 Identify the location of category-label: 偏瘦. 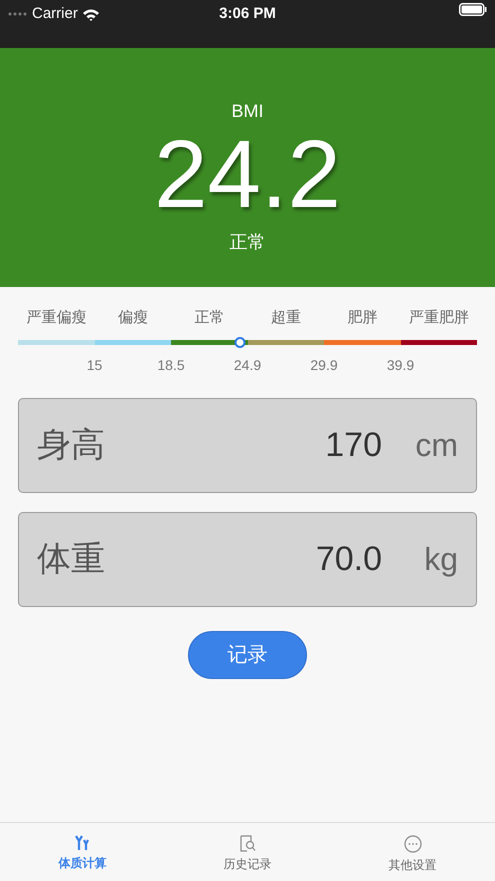
(132, 318).